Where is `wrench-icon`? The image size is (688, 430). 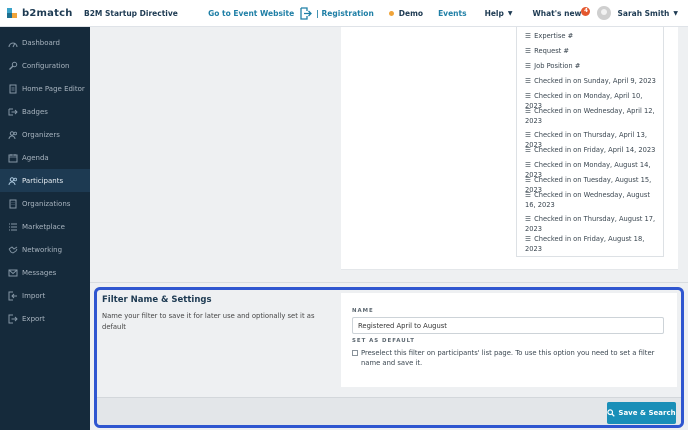 wrench-icon is located at coordinates (13, 65).